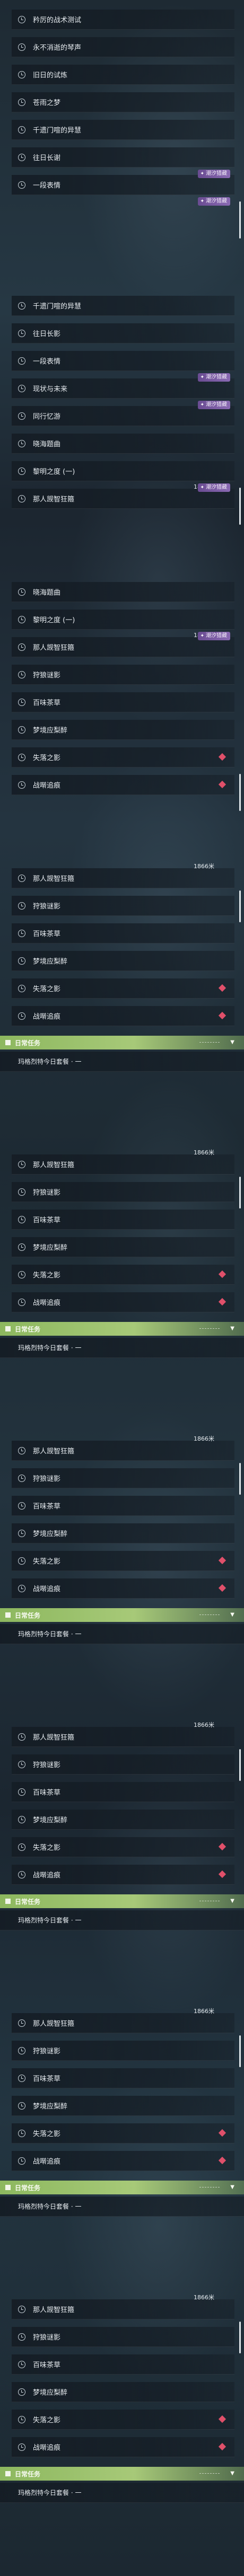 This screenshot has width=244, height=2576. Describe the element at coordinates (51, 76) in the screenshot. I see `task-label: 旧日的试炼` at that location.